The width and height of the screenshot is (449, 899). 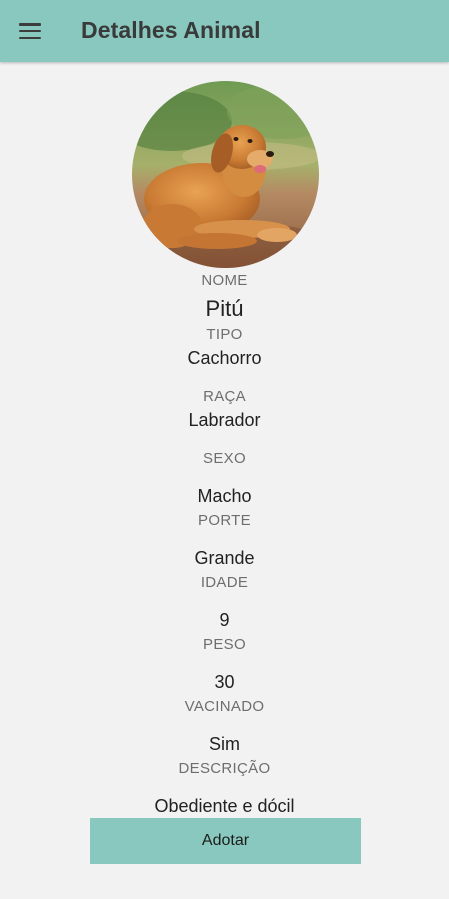 I want to click on idade-label: IDADE, so click(x=224, y=582).